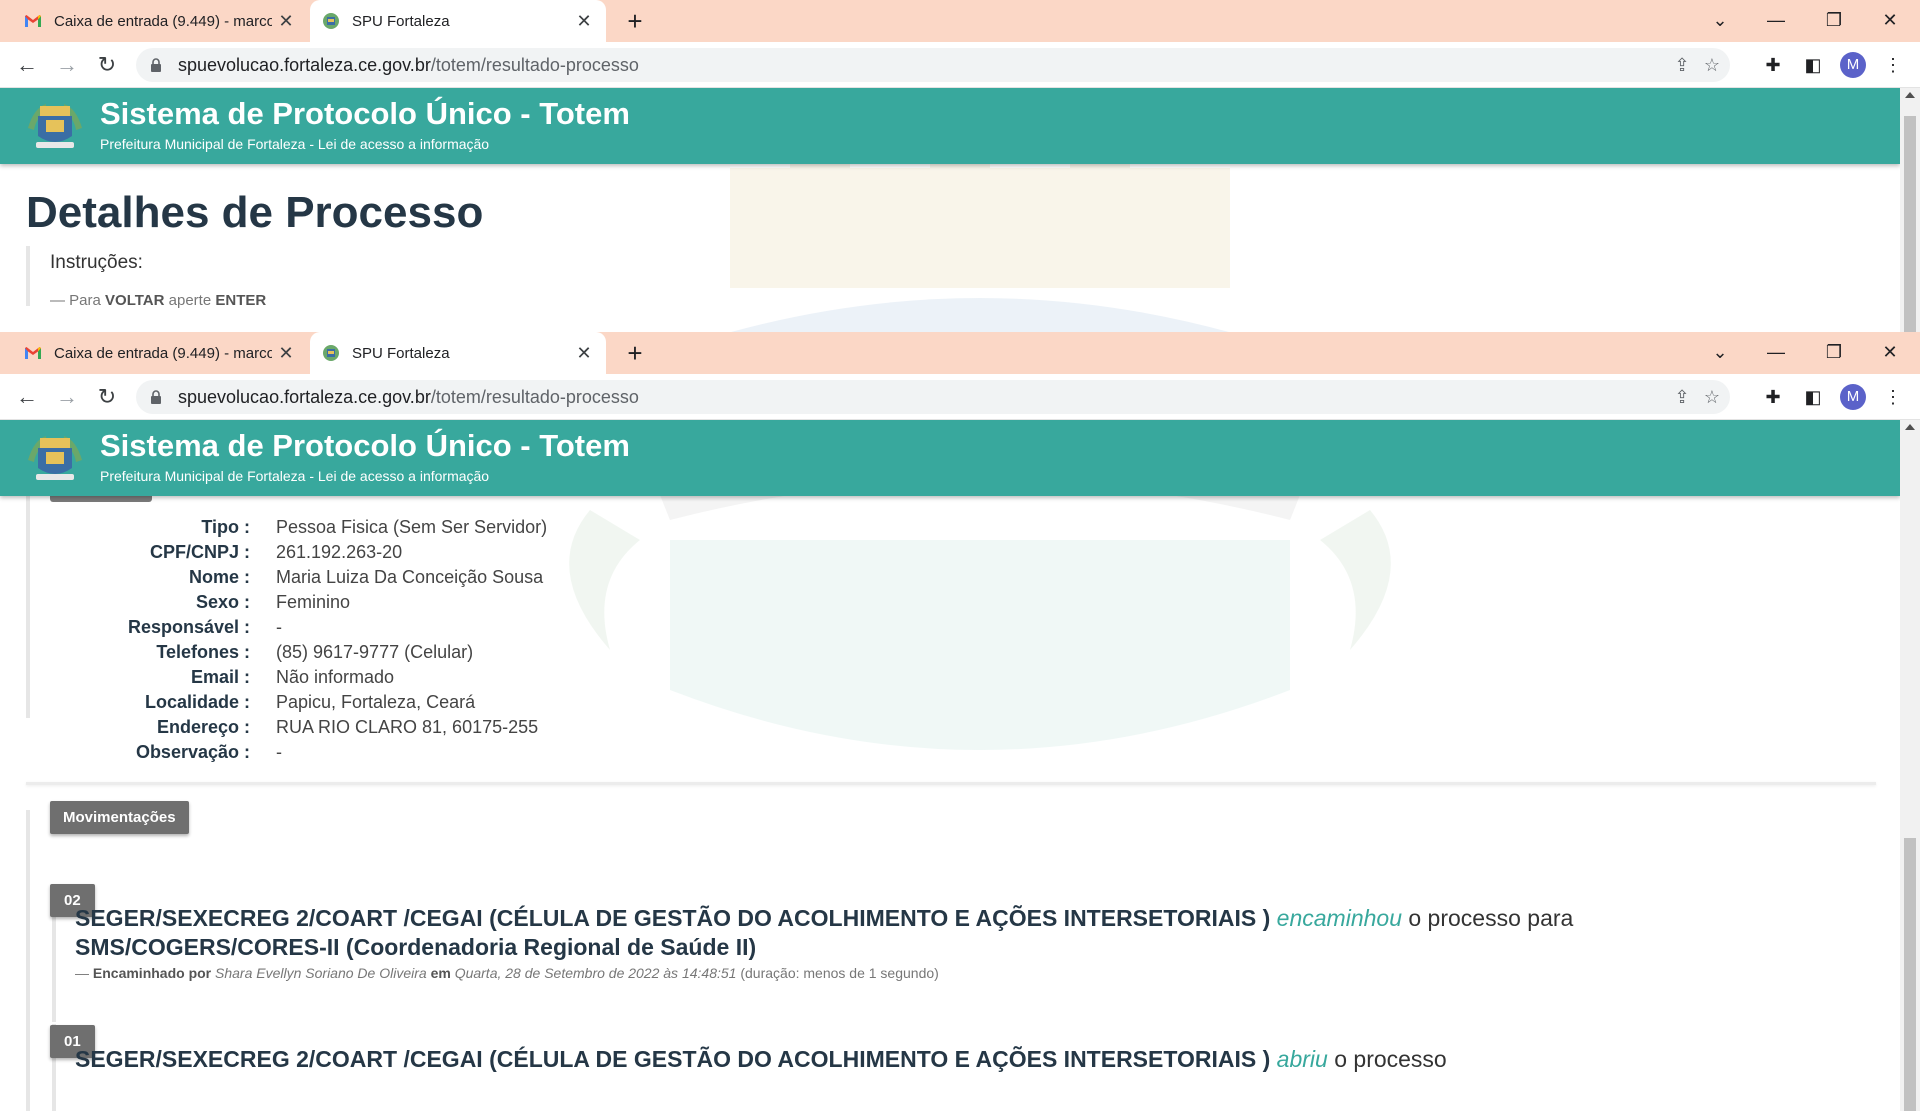 The width and height of the screenshot is (1920, 1111). I want to click on instructions-title: Instruções:, so click(96, 262).